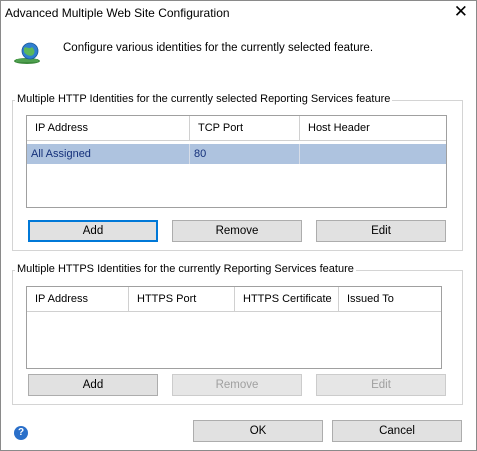 This screenshot has width=477, height=451. I want to click on http-edit-button: Edit, so click(381, 231).